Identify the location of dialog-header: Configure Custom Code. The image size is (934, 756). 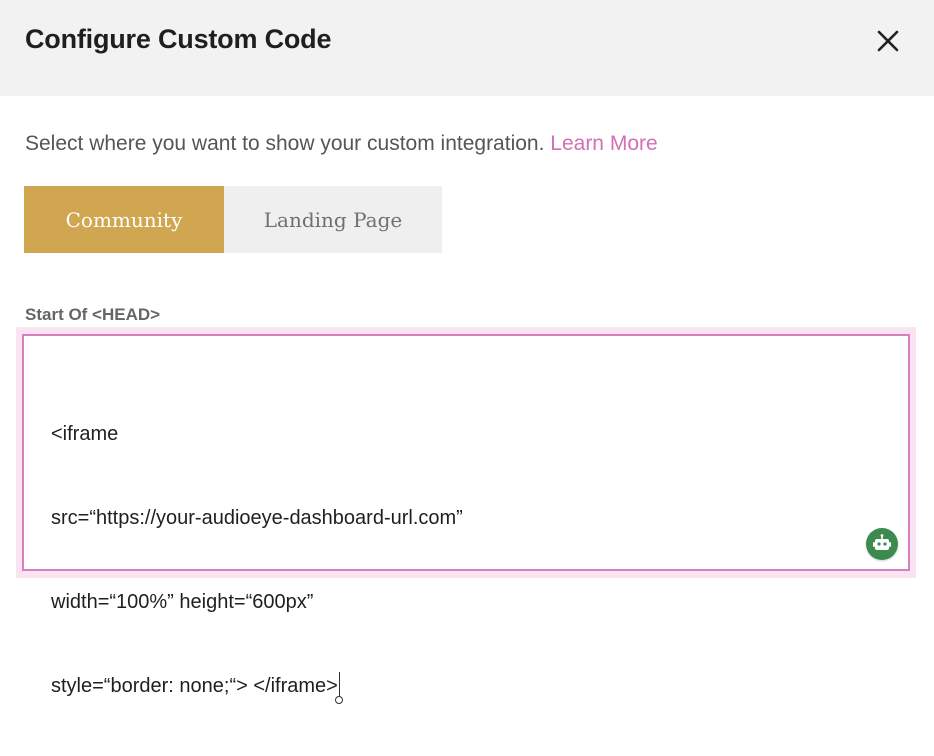
(467, 48).